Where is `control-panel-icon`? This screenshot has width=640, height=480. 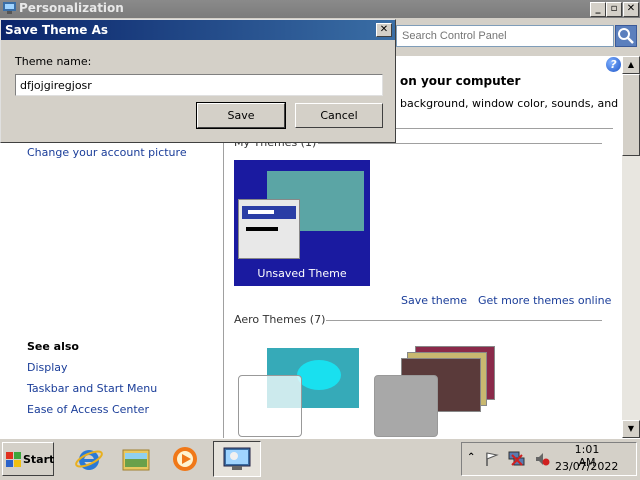
control-panel-icon is located at coordinates (237, 458).